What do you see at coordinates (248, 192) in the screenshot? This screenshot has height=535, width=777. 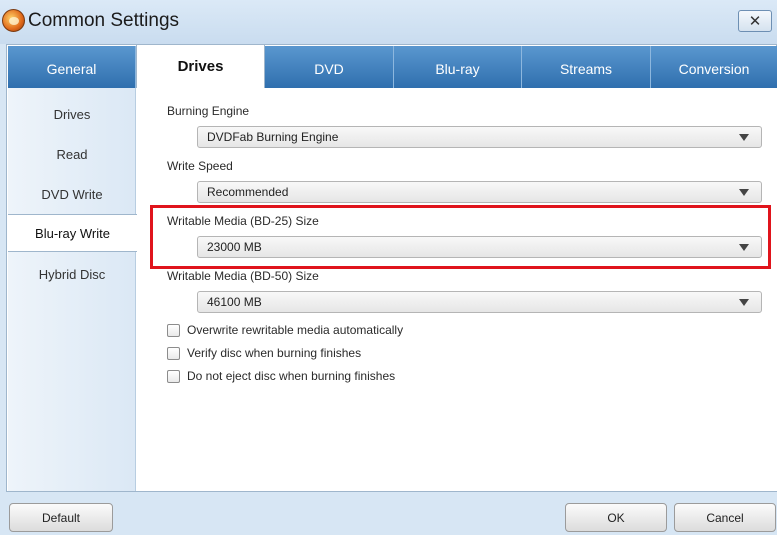 I see `write-speed-value: Recommended` at bounding box center [248, 192].